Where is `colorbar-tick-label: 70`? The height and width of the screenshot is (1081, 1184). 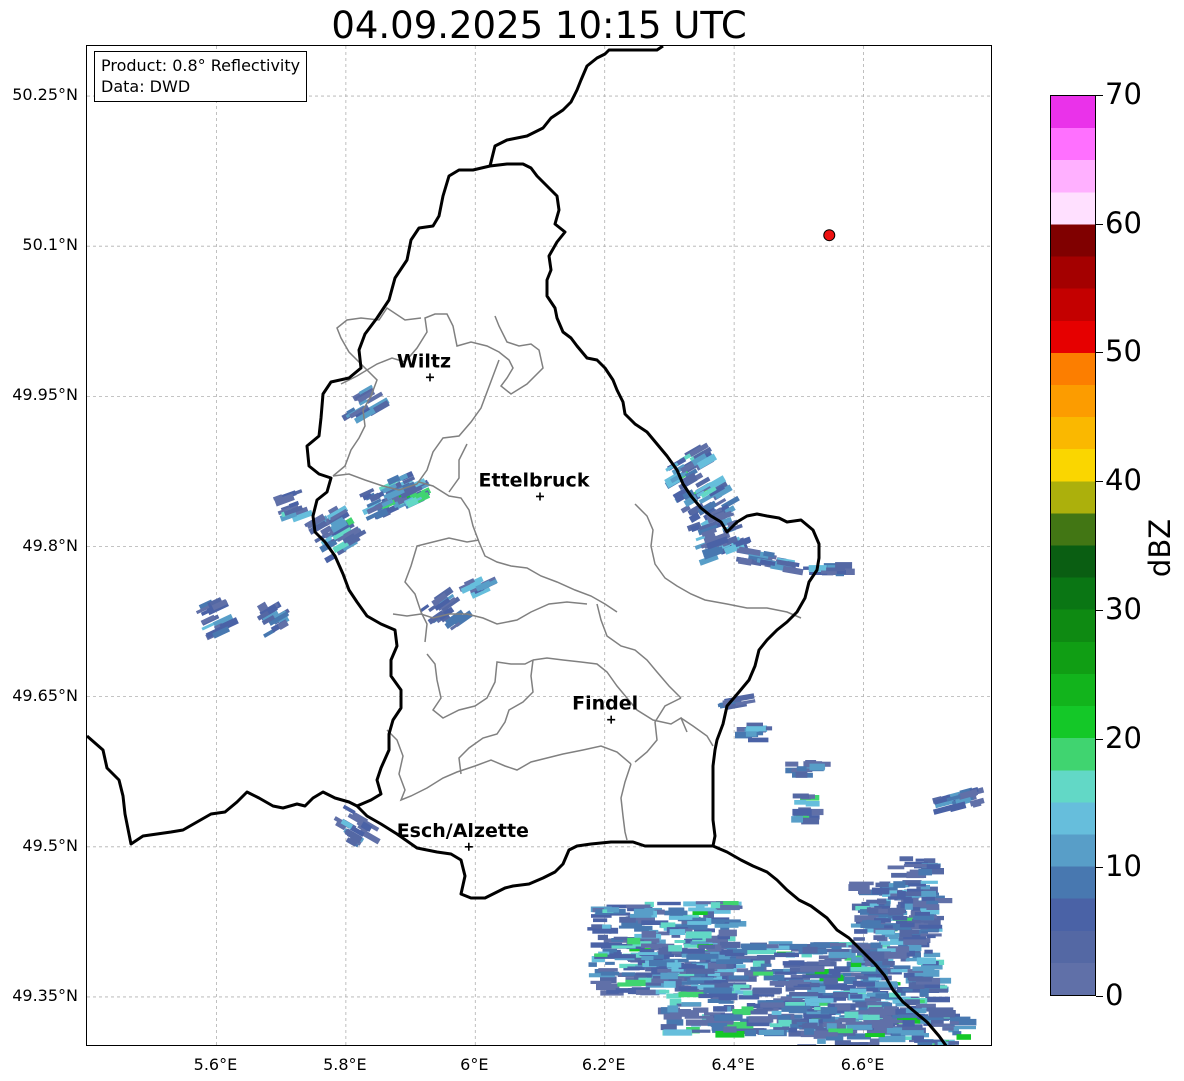
colorbar-tick-label: 70 is located at coordinates (1123, 94).